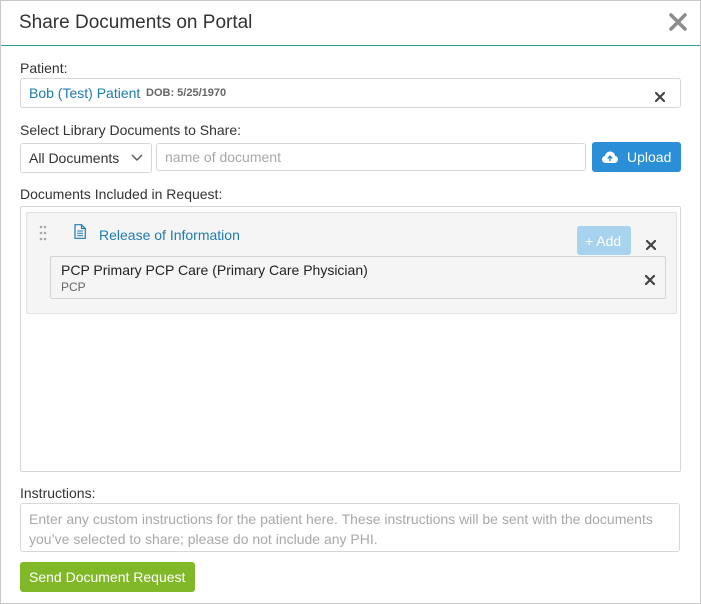 The height and width of the screenshot is (604, 701). I want to click on add-recipient-label: + Add, so click(603, 241).